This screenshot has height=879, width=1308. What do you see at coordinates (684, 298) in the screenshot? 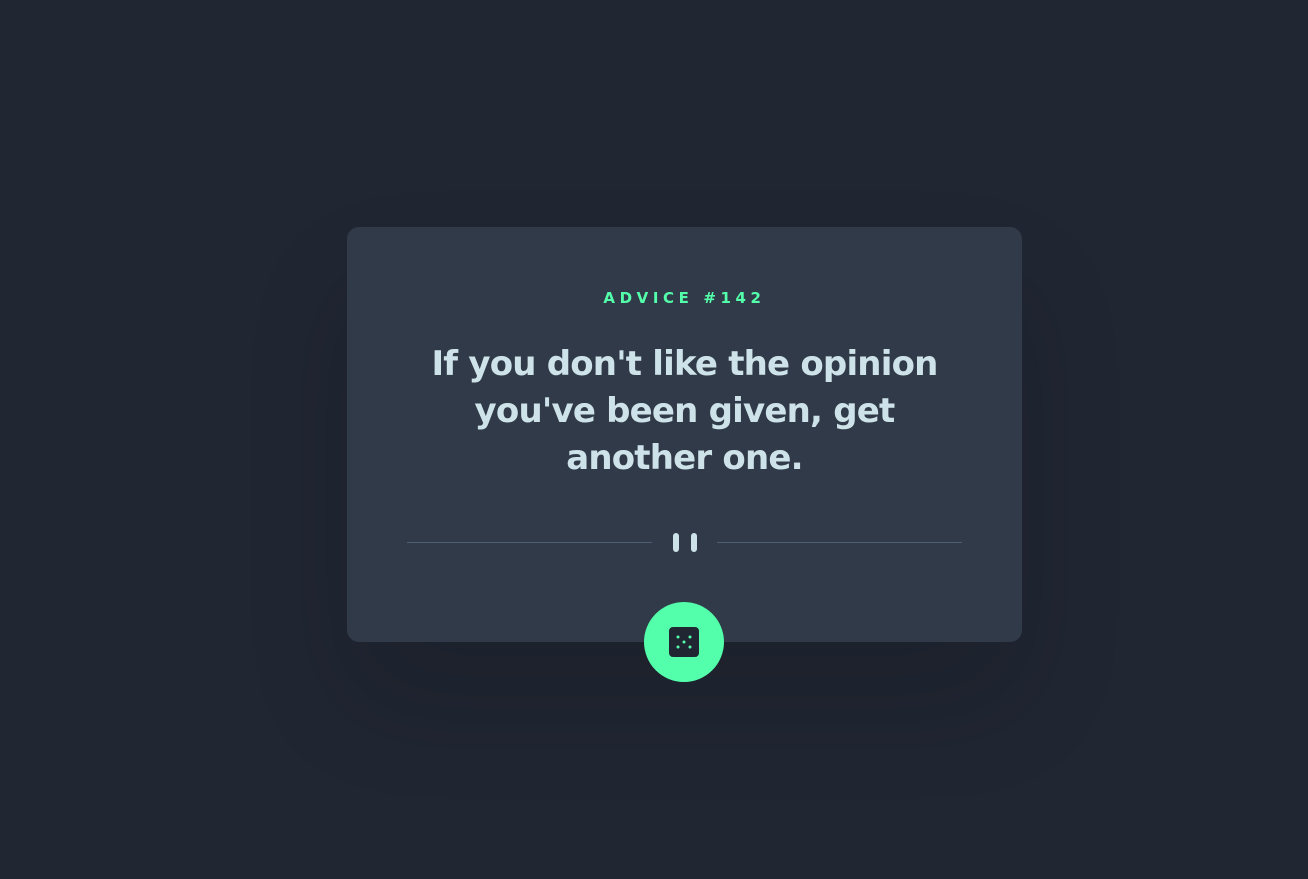
I see `advice-id: ADVICE #142` at bounding box center [684, 298].